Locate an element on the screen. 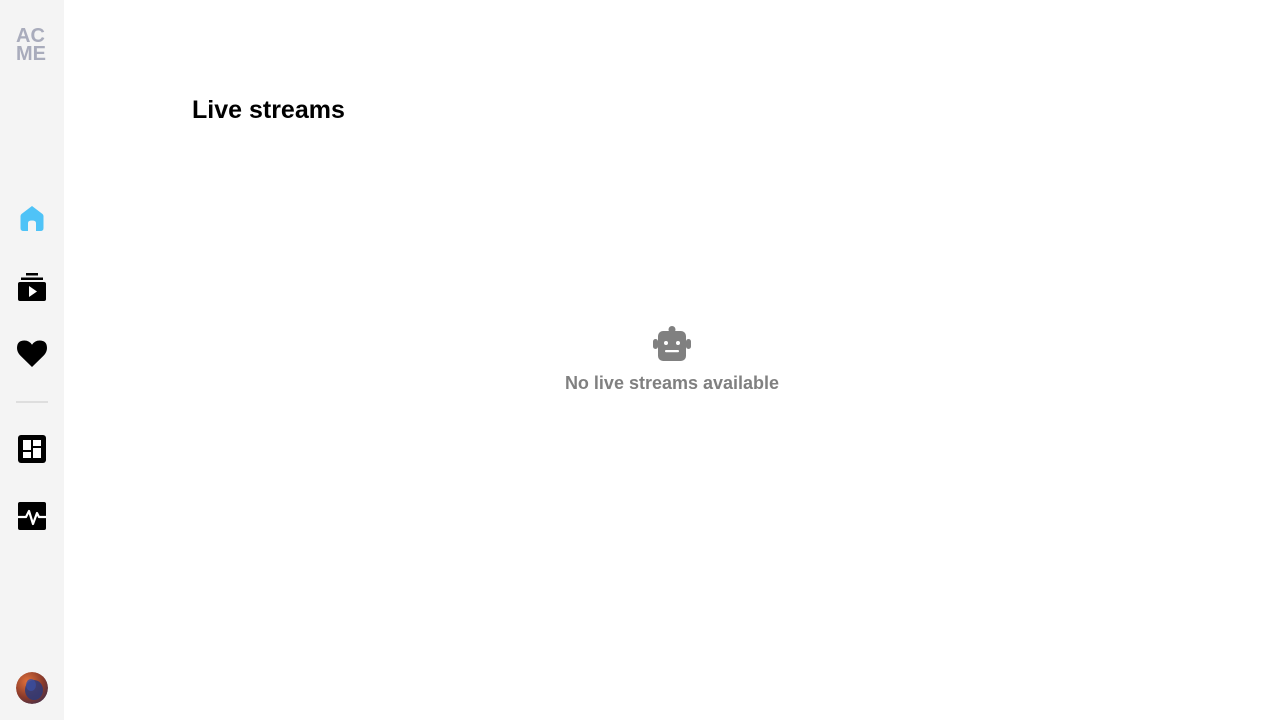 The image size is (1280, 720). heart-icon is located at coordinates (32, 353).